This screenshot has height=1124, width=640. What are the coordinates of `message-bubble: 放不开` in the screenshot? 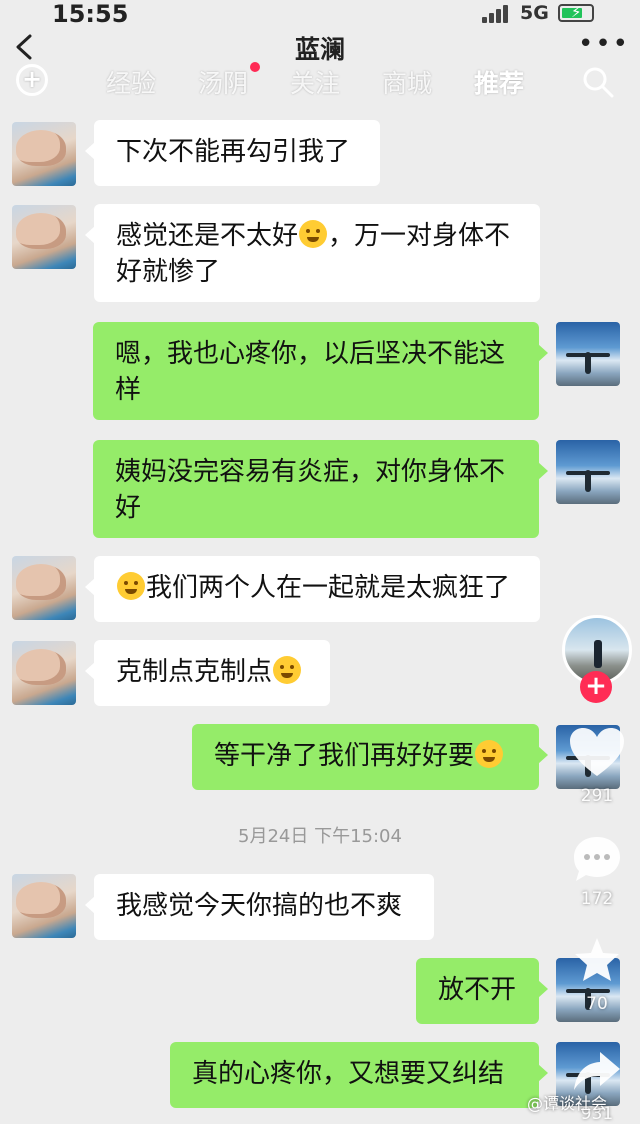 It's located at (482, 991).